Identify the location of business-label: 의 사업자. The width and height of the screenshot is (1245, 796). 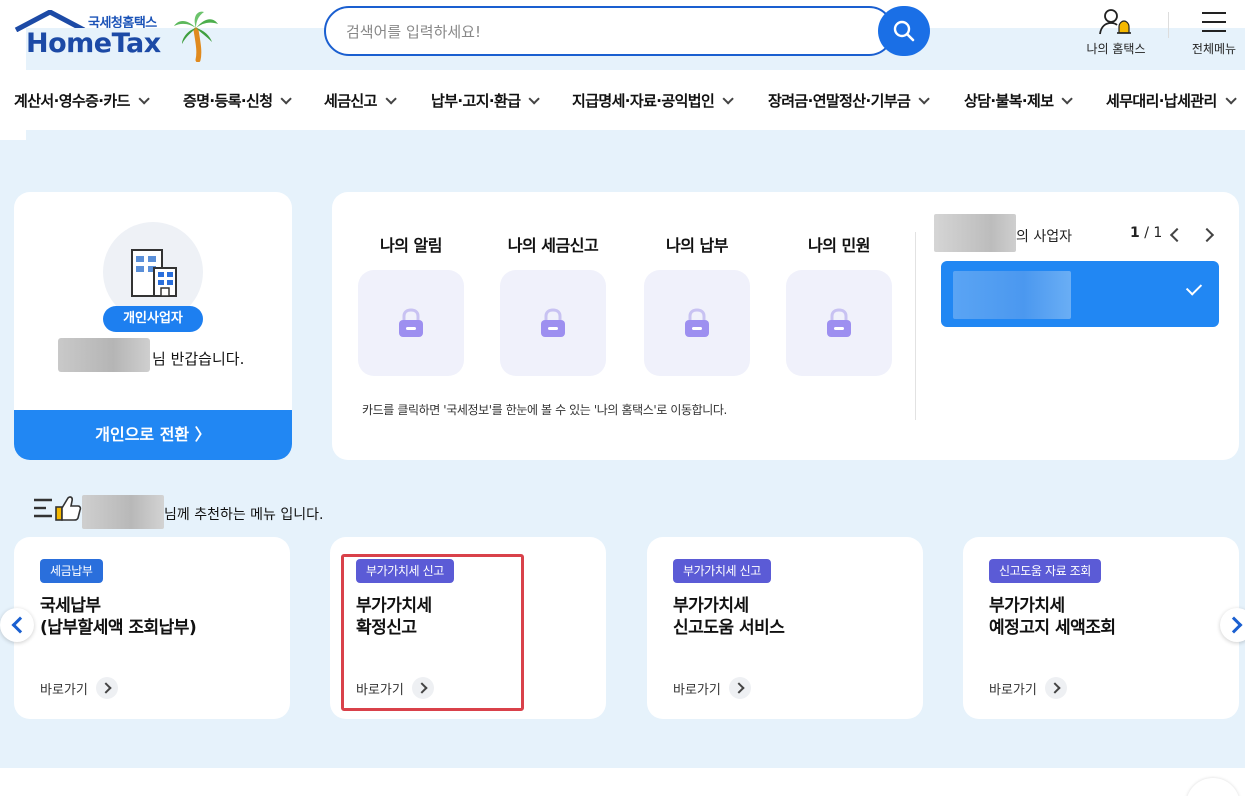
(1044, 237).